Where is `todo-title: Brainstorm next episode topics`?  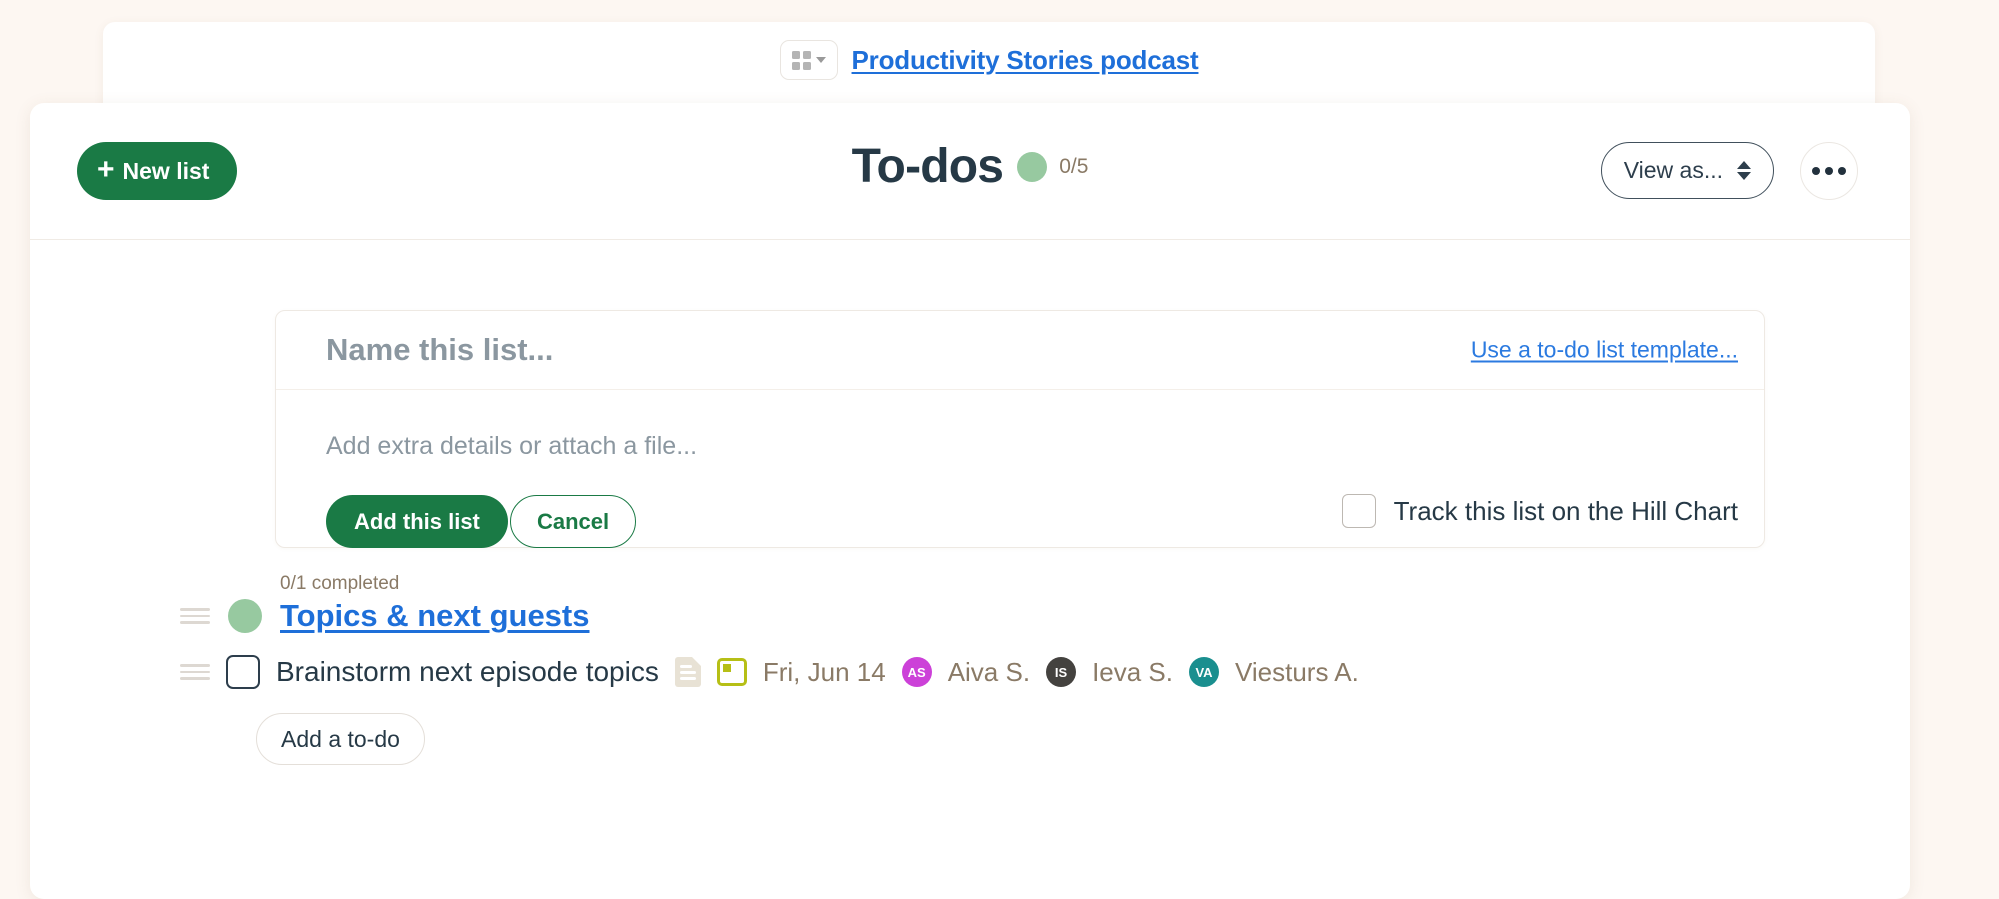 todo-title: Brainstorm next episode topics is located at coordinates (467, 672).